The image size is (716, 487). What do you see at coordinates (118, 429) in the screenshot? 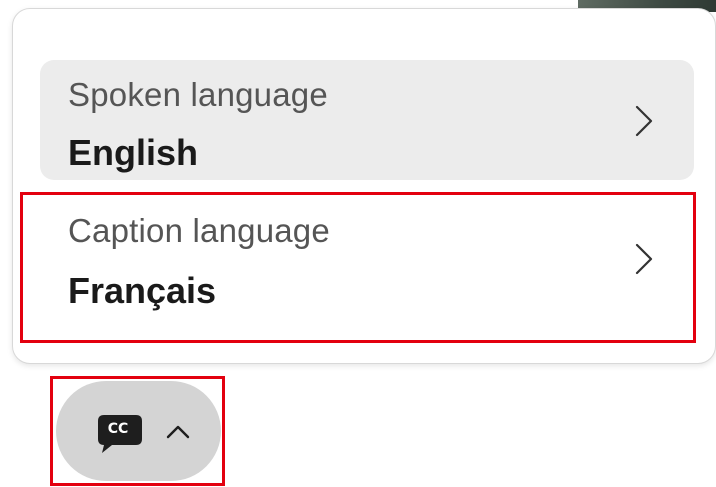
I see `cc-icon-text: CC` at bounding box center [118, 429].